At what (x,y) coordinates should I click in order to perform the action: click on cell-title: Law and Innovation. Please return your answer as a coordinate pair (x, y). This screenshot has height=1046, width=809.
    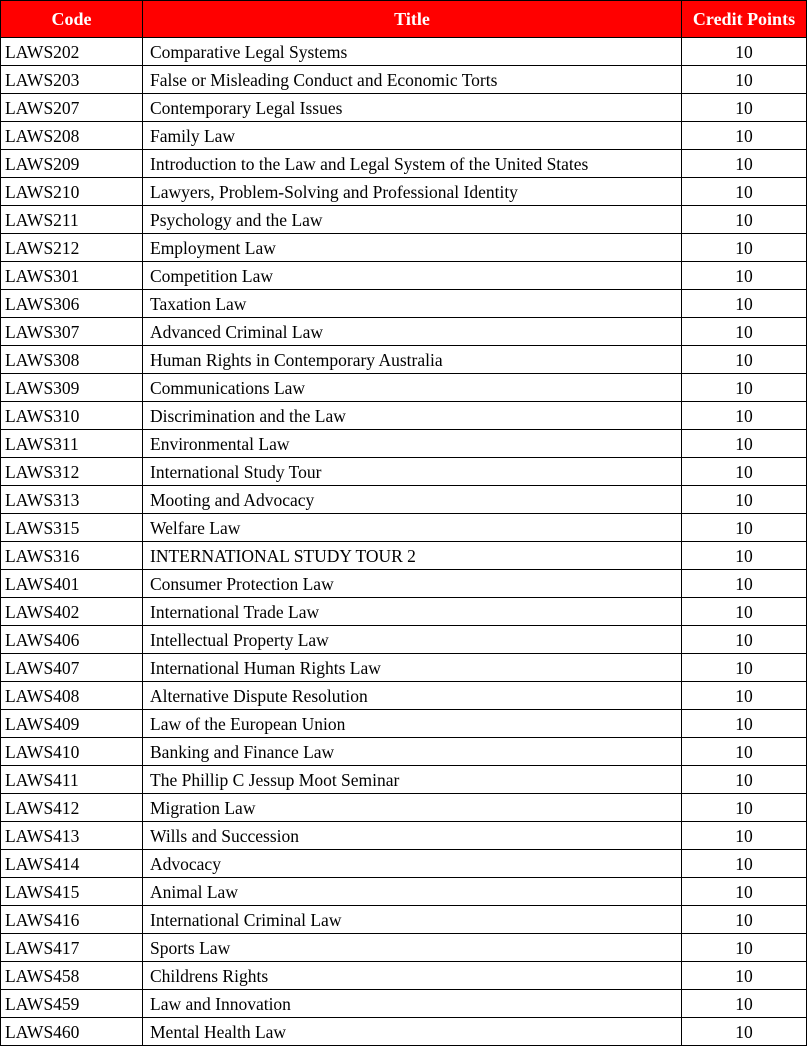
    Looking at the image, I should click on (412, 1003).